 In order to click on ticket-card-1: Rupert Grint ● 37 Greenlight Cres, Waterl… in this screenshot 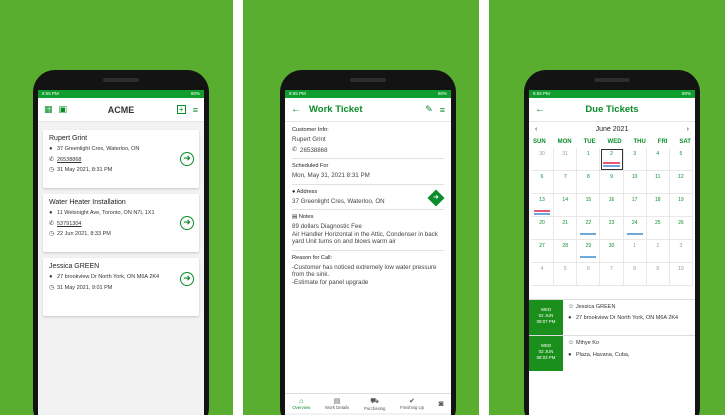, I will do `click(121, 159)`.